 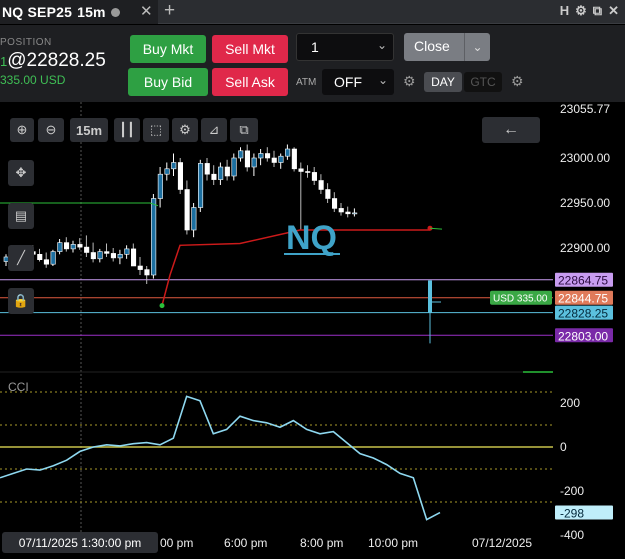 What do you see at coordinates (583, 299) in the screenshot?
I see `level-tag-text: 22844.75` at bounding box center [583, 299].